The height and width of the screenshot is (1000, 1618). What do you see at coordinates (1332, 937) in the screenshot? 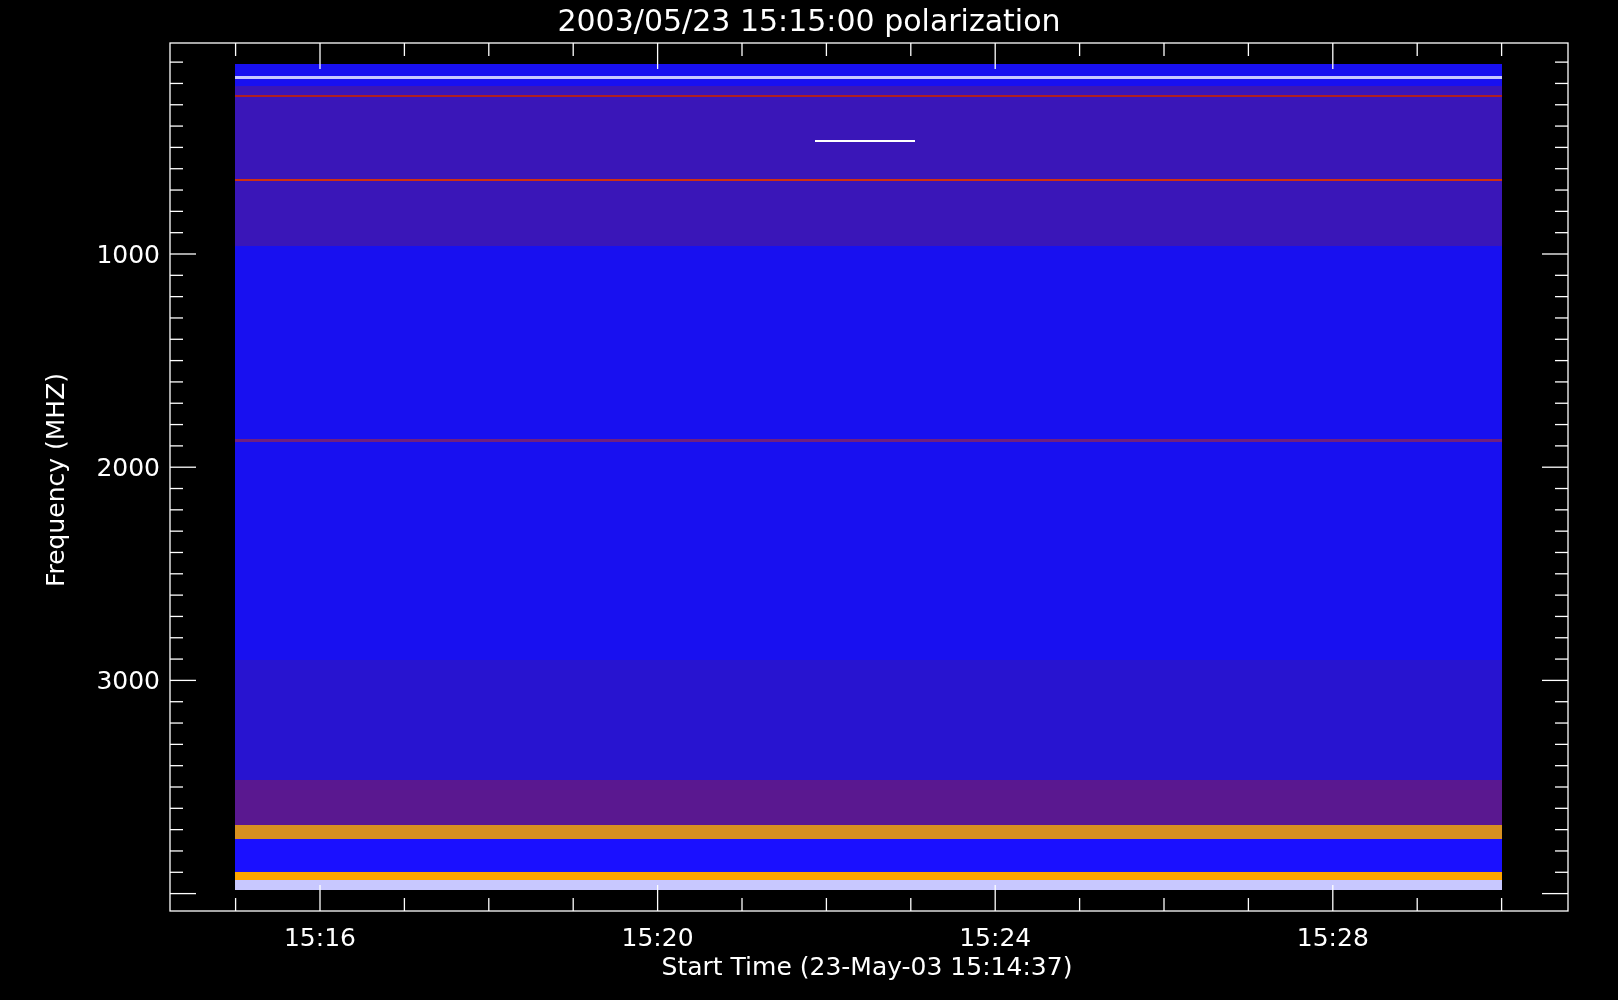
I see `axis-tick-label: 15:28` at bounding box center [1332, 937].